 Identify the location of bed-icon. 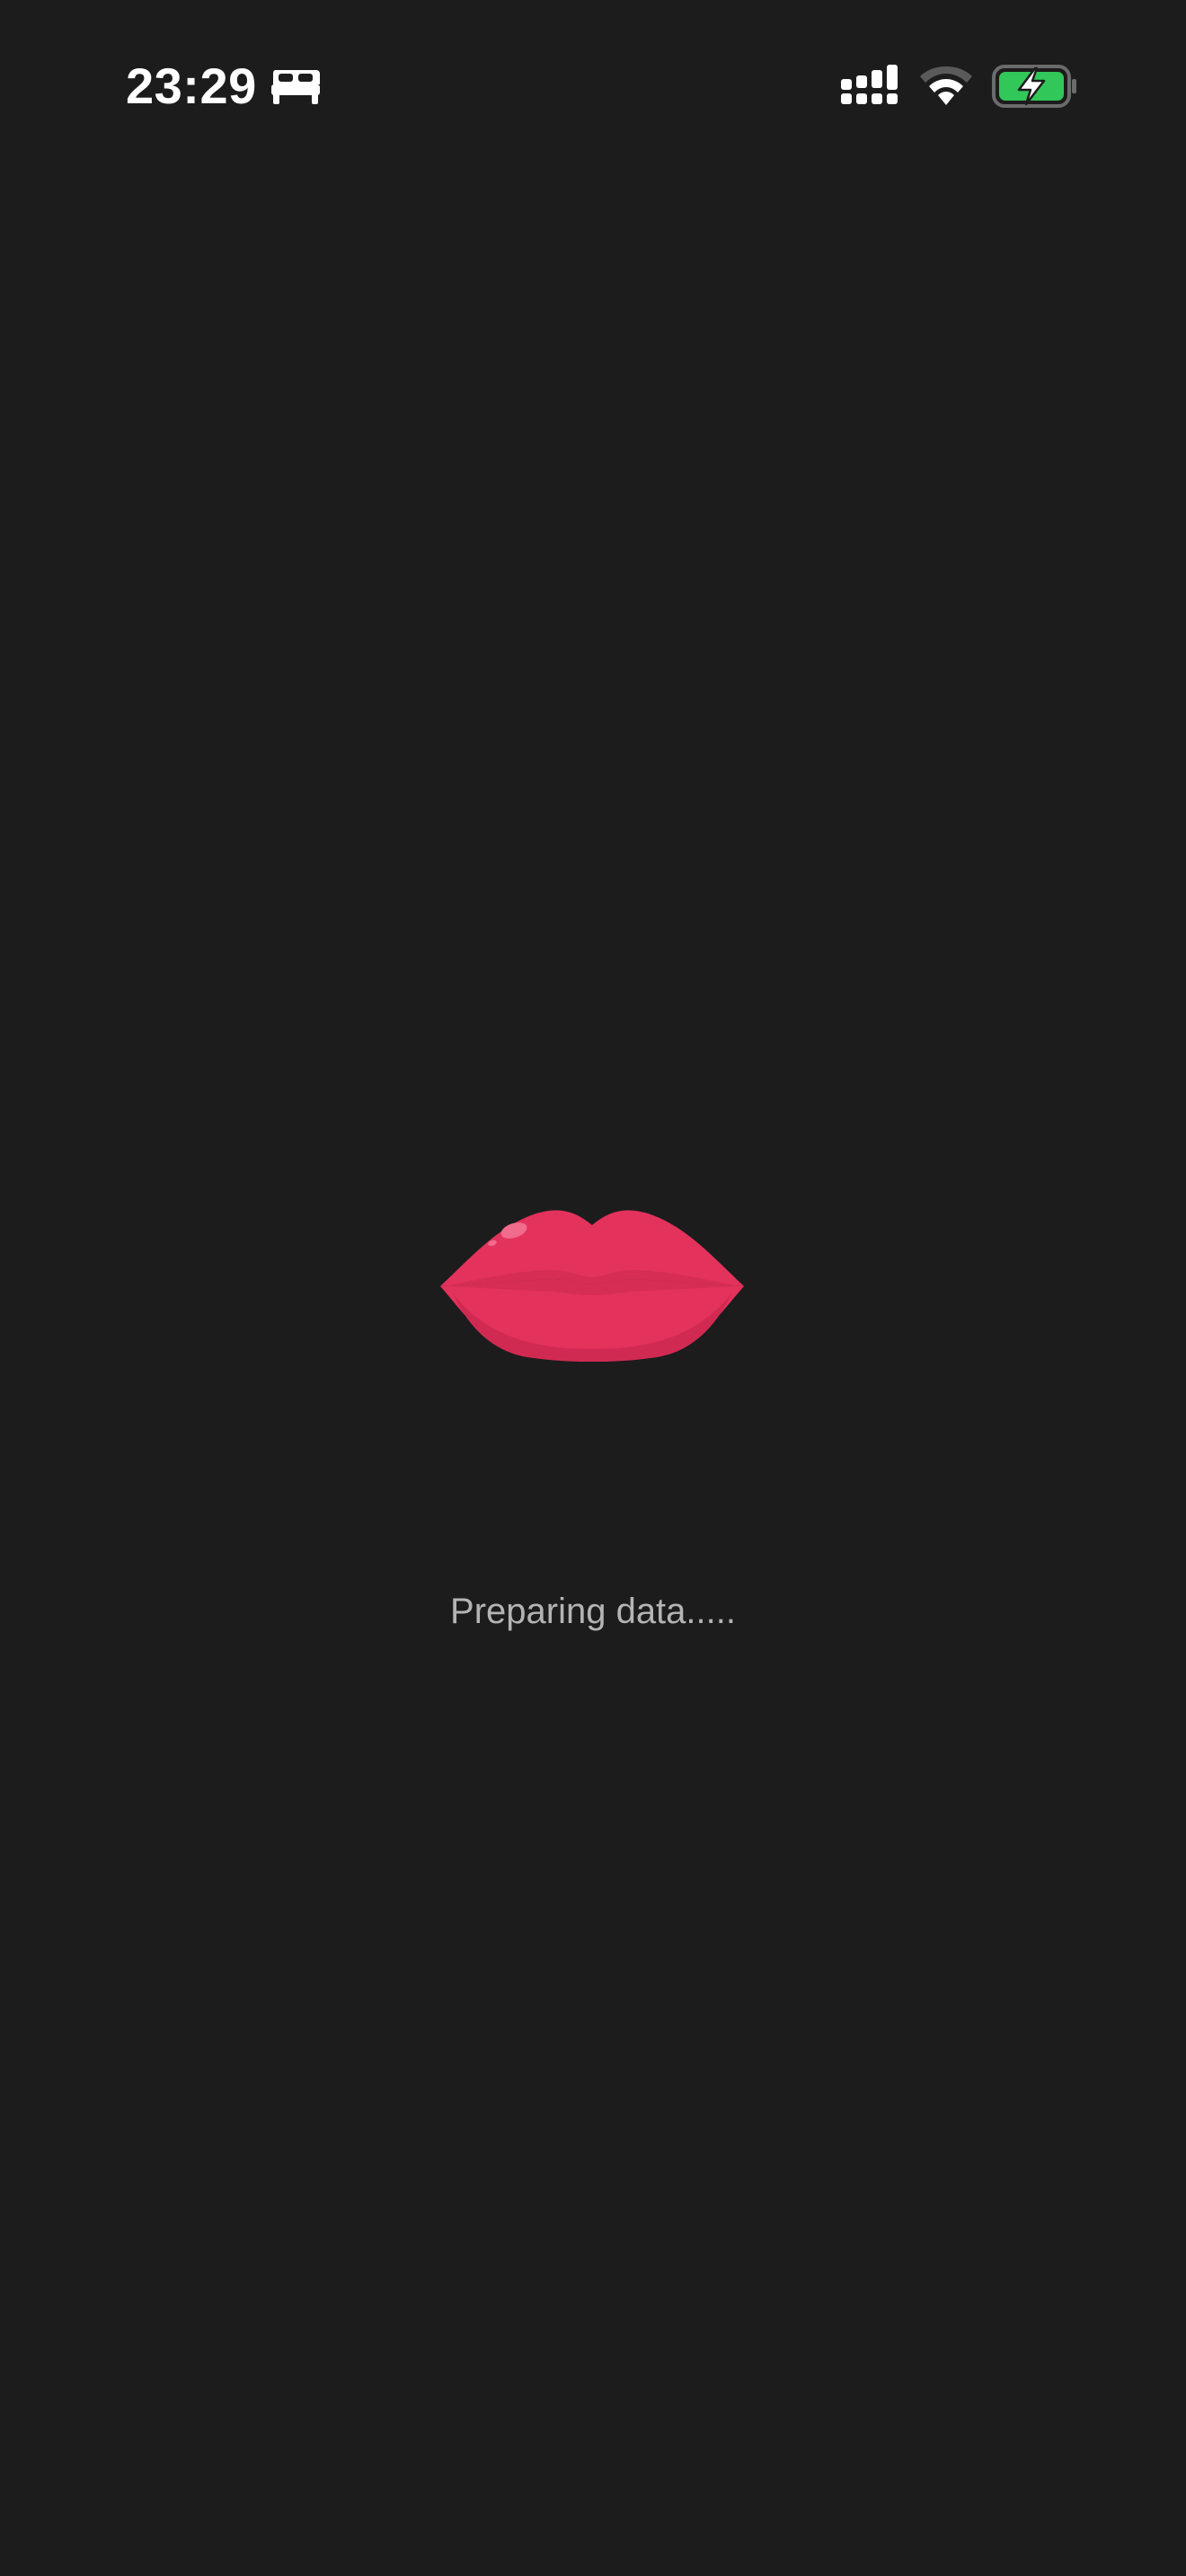
(295, 87).